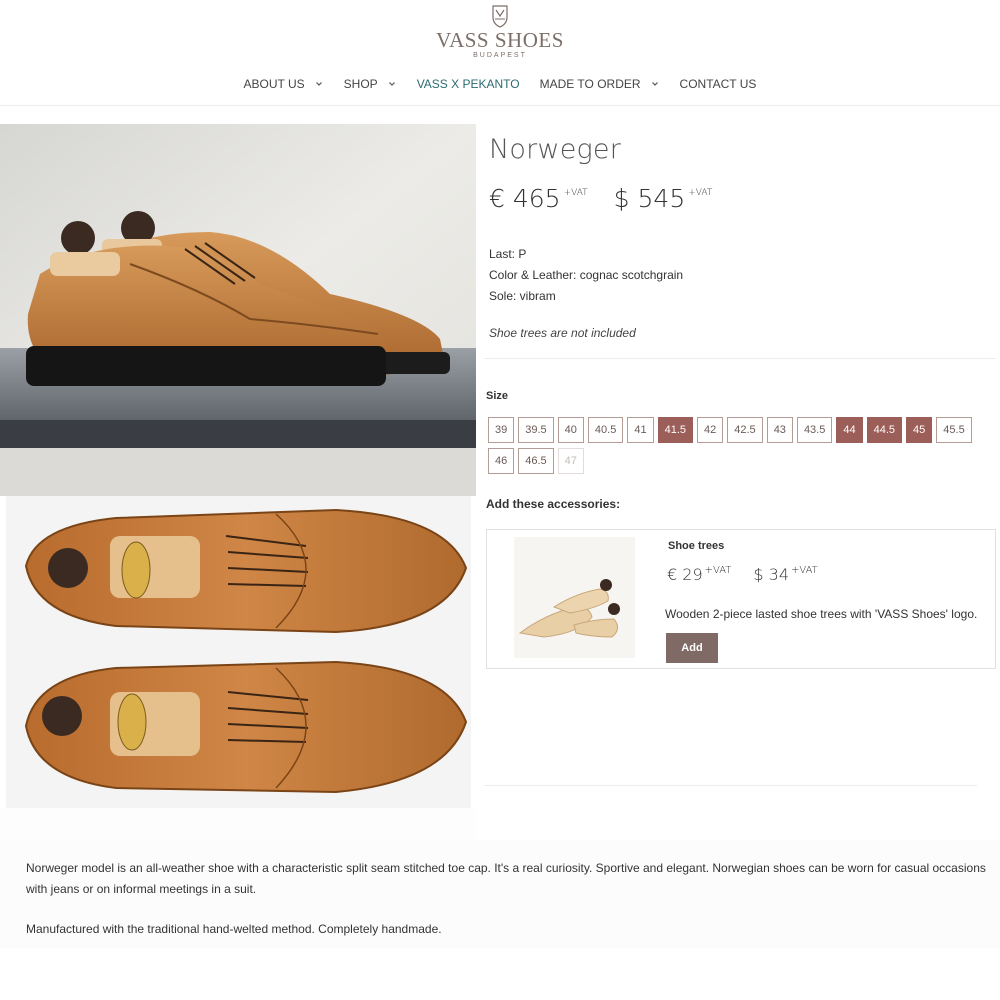 Image resolution: width=1000 pixels, height=1000 pixels. What do you see at coordinates (497, 396) in the screenshot?
I see `size-label: Size` at bounding box center [497, 396].